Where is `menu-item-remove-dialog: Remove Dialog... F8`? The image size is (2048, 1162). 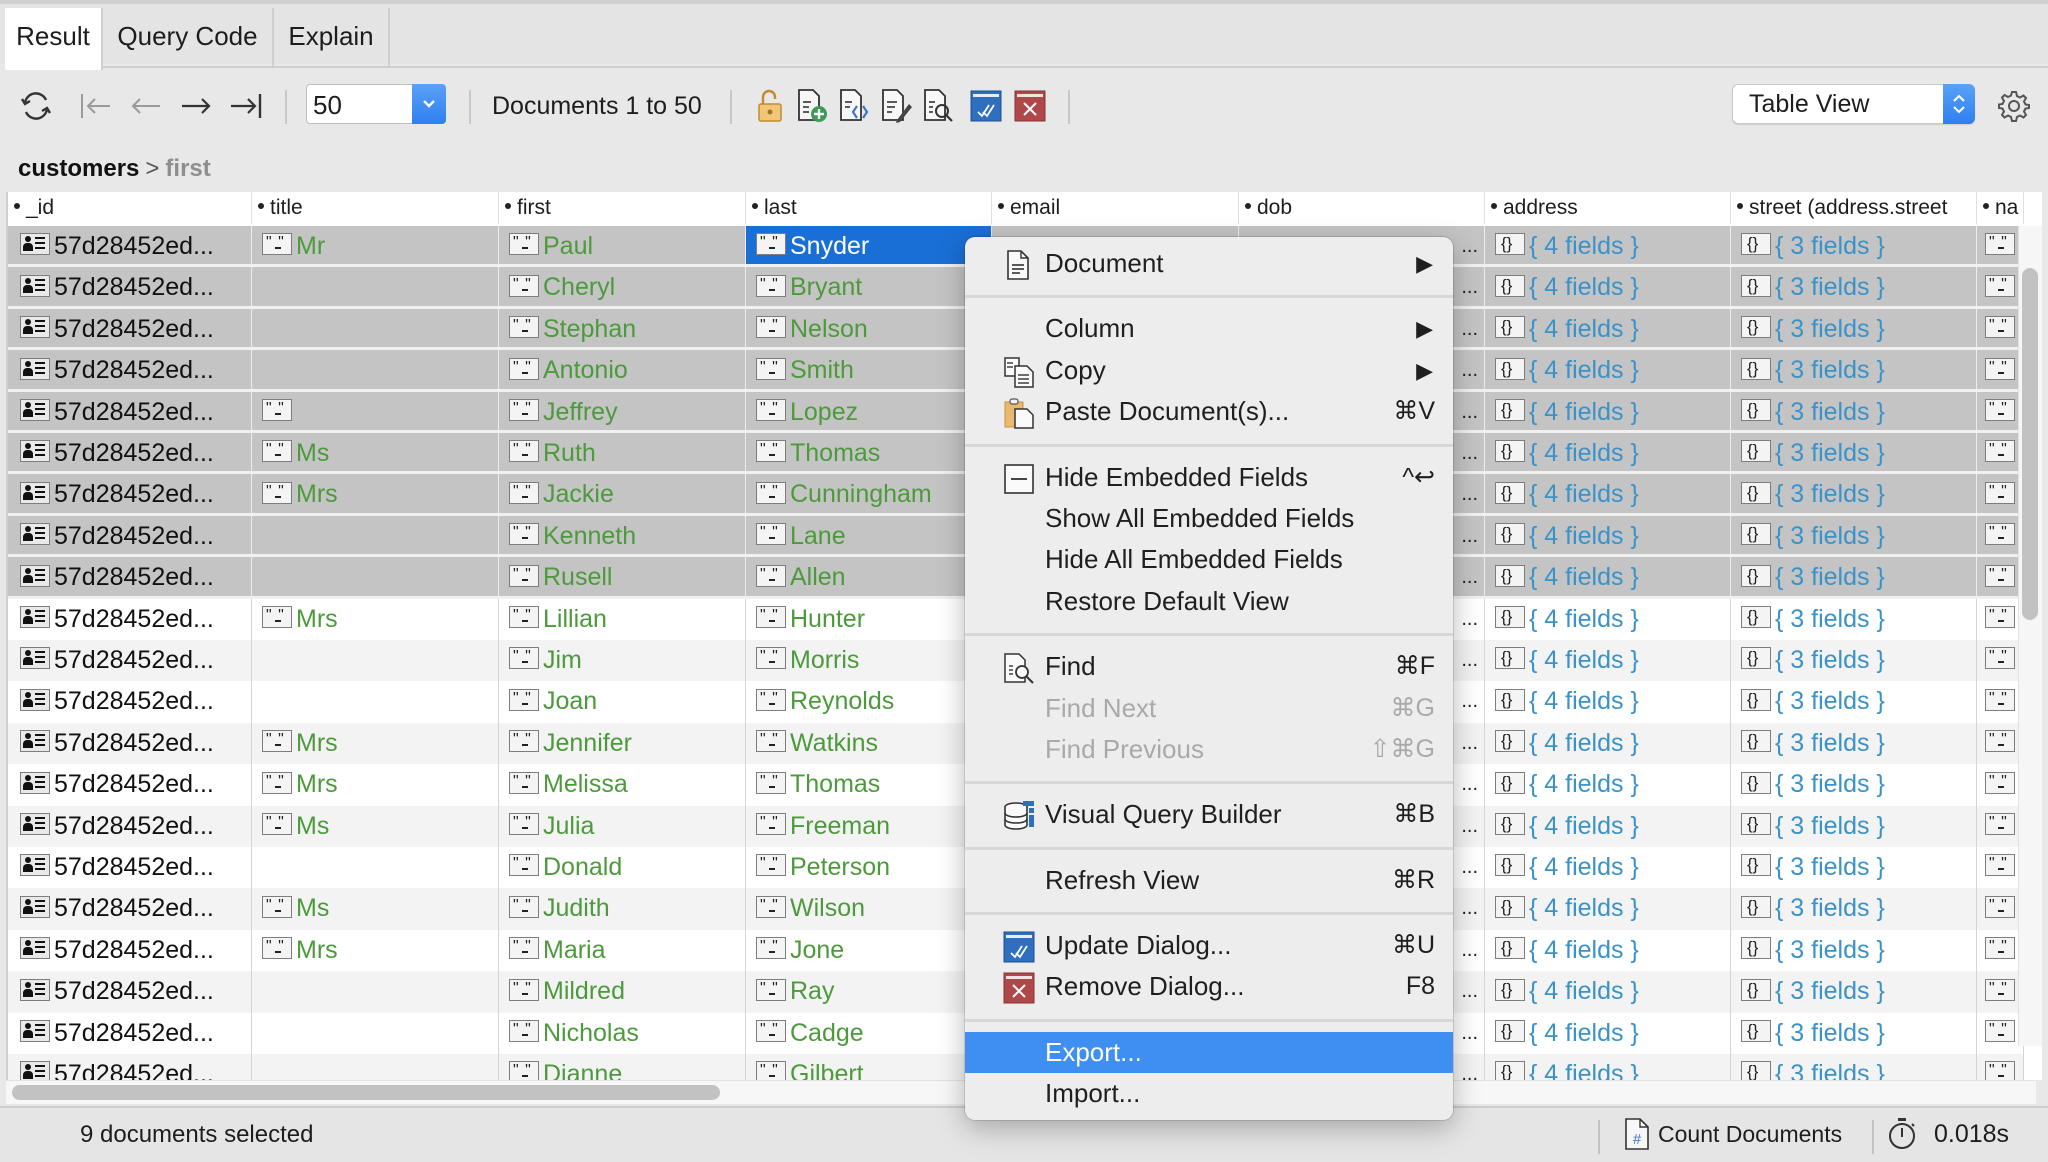
menu-item-remove-dialog: Remove Dialog... F8 is located at coordinates (1209, 986).